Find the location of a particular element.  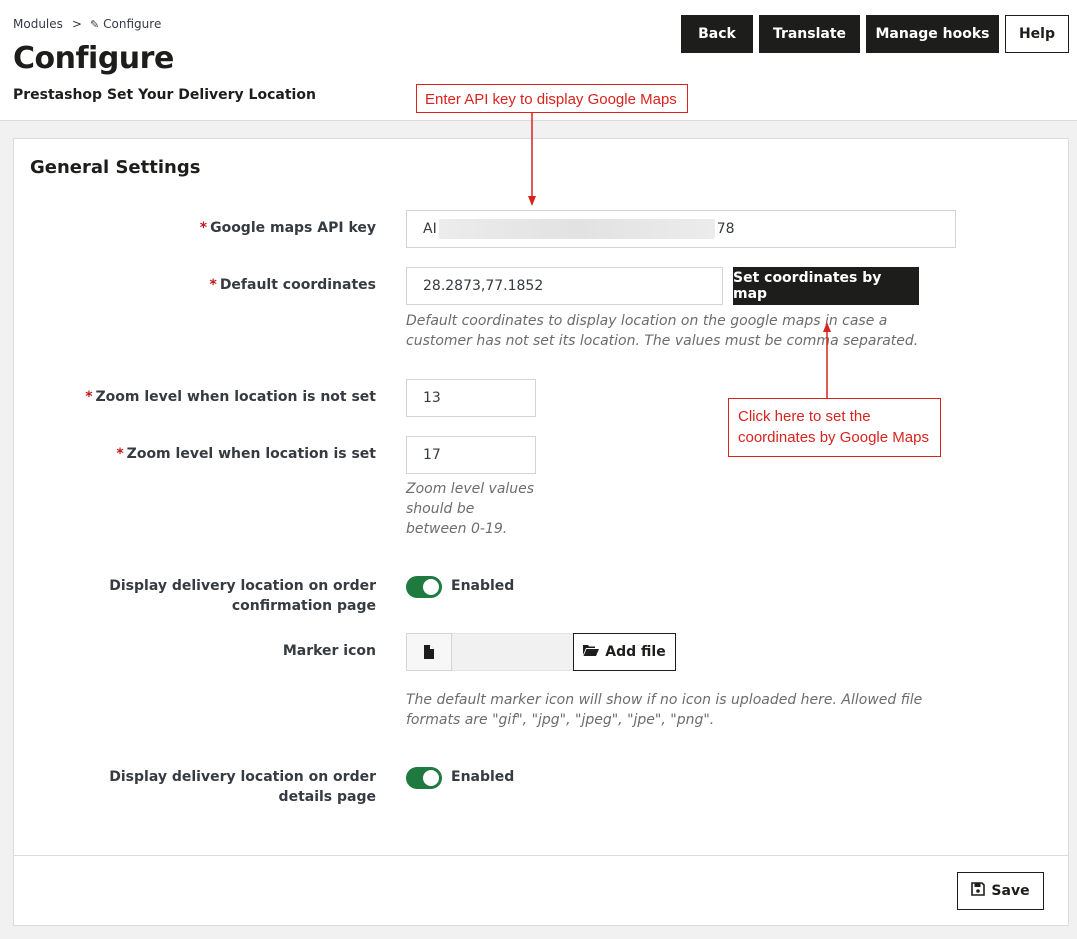

confirmation-page-toggle is located at coordinates (424, 587).